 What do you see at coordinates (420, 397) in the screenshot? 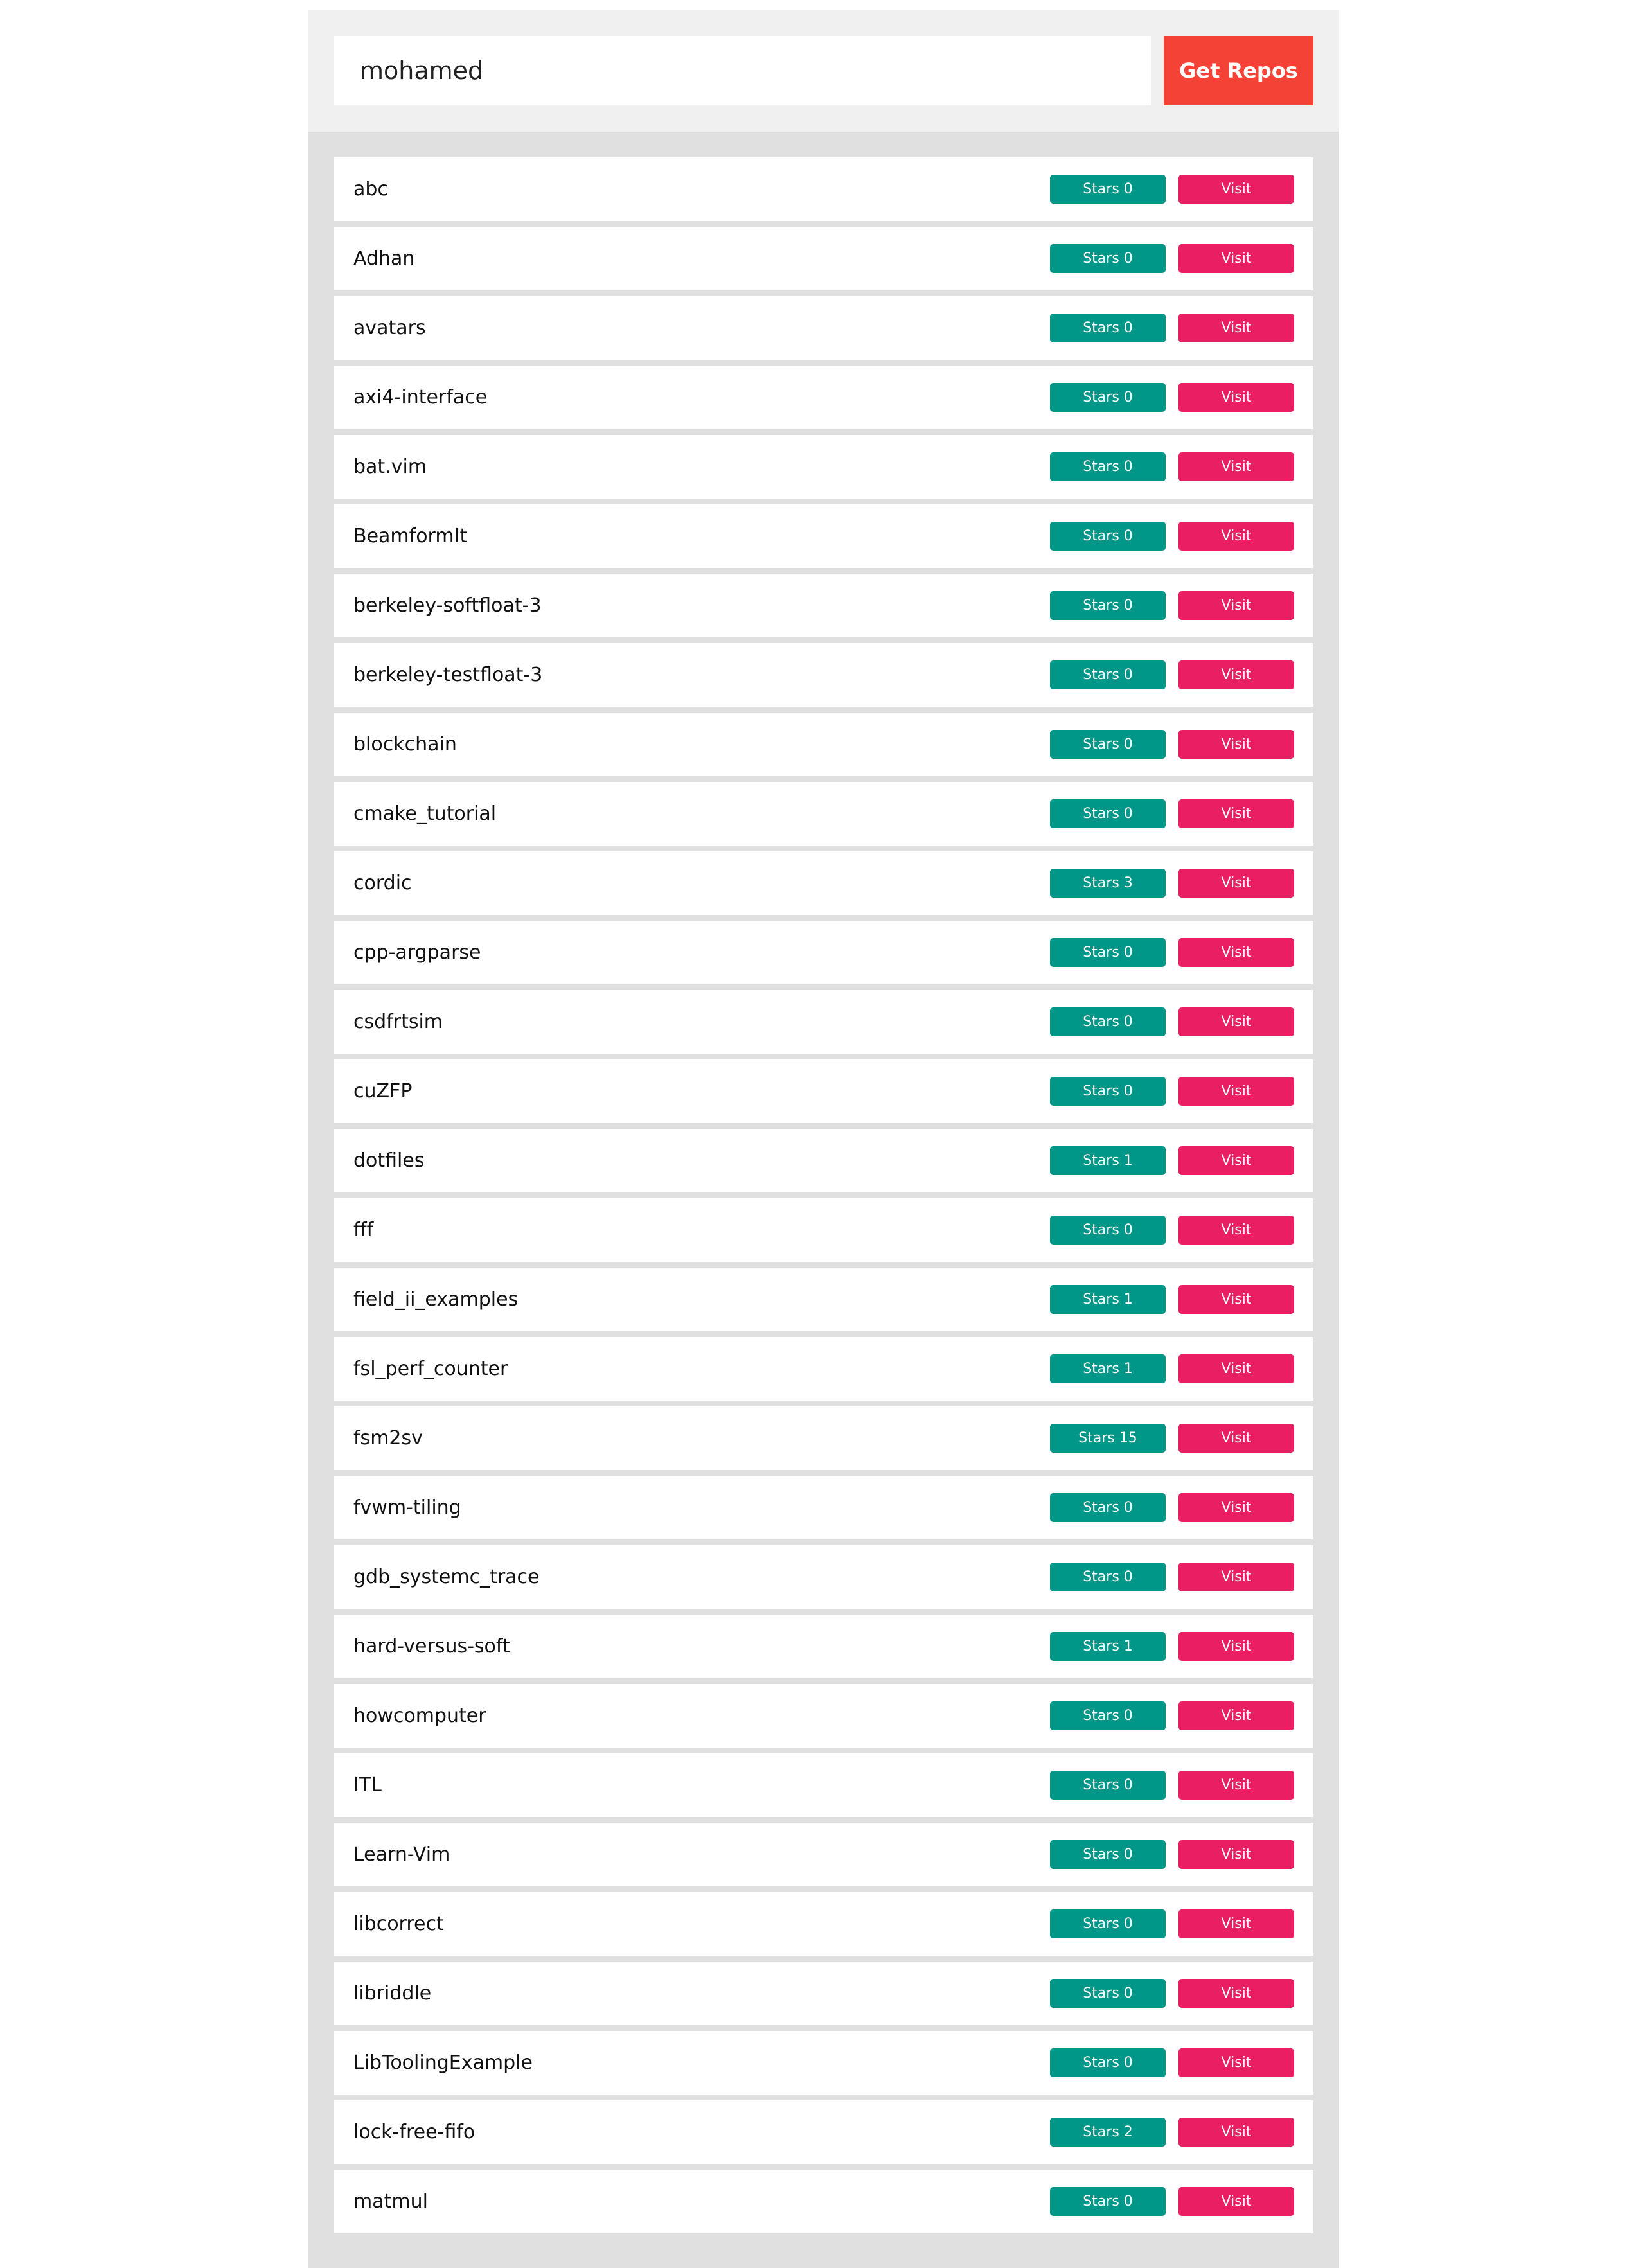
I see `repo-name: axi4-interface` at bounding box center [420, 397].